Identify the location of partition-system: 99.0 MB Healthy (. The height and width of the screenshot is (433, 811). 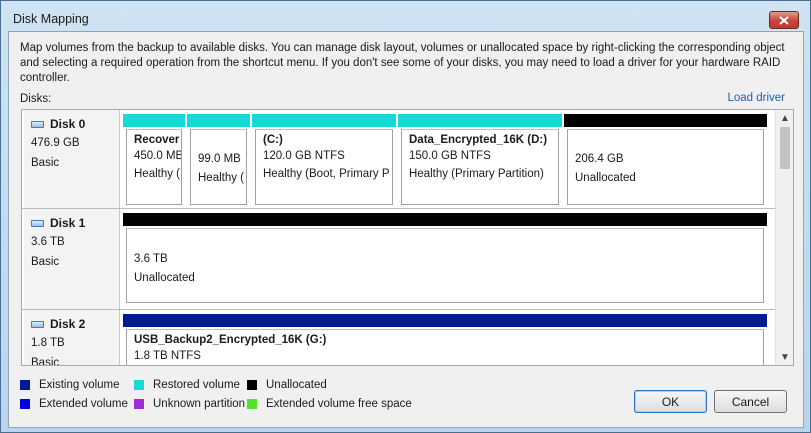
(218, 161).